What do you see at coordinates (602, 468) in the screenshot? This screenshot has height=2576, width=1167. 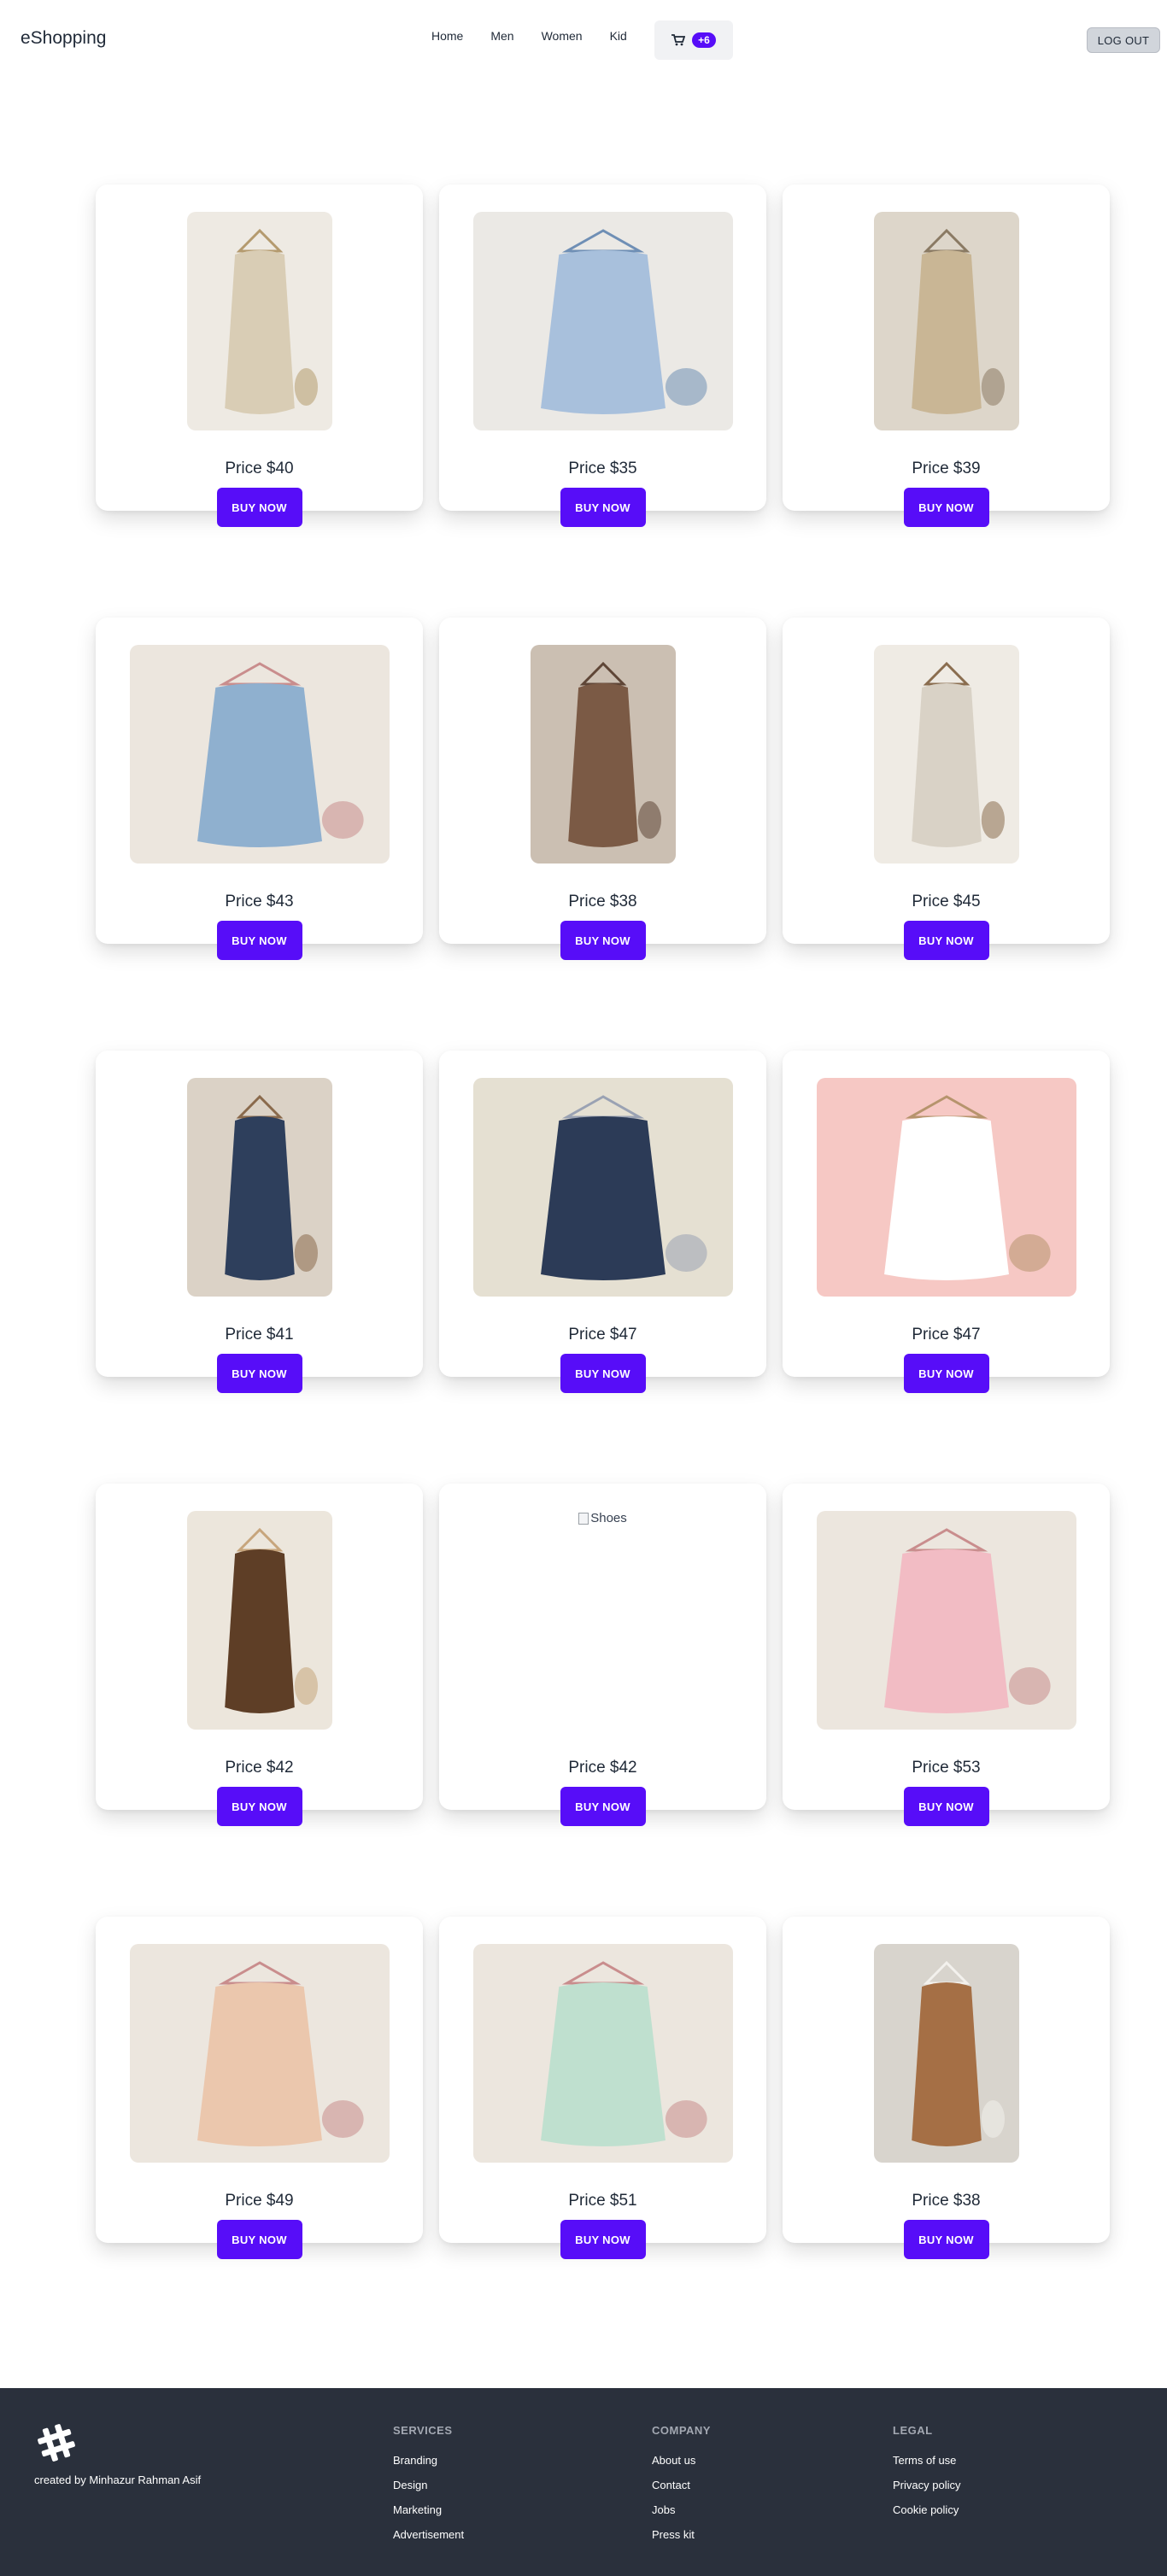 I see `product-price: Price $35` at bounding box center [602, 468].